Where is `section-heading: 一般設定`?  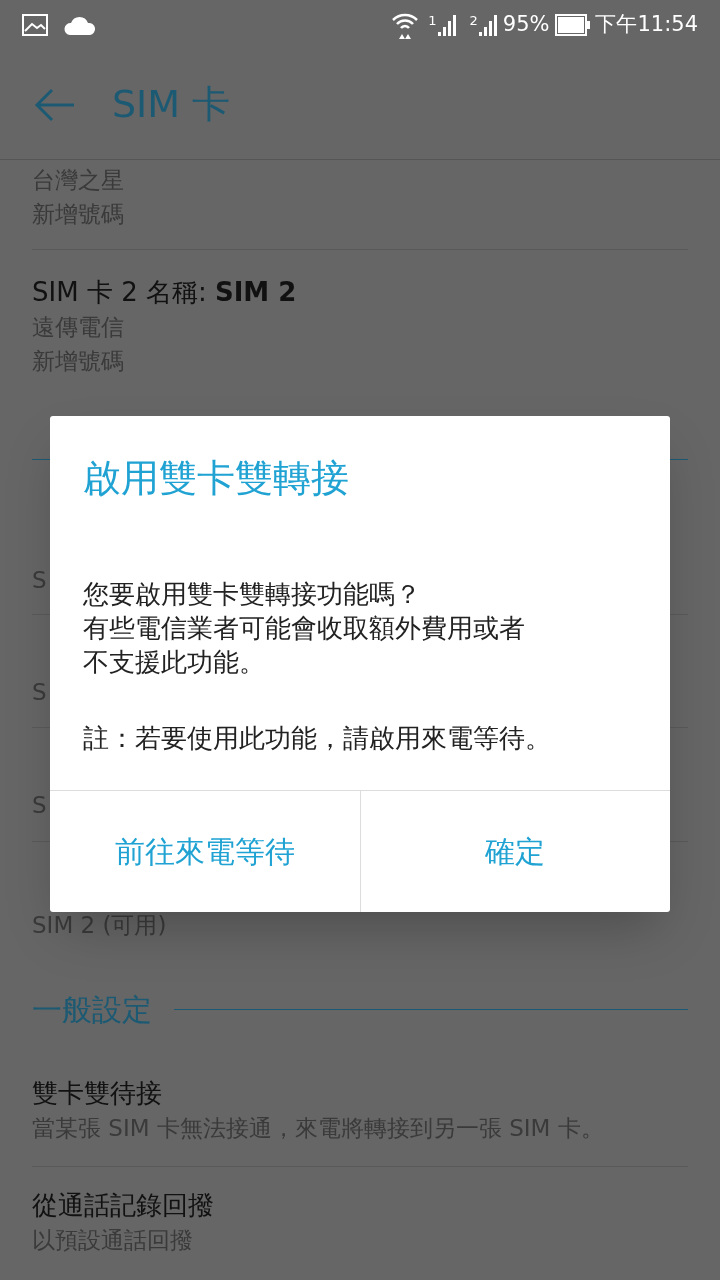
section-heading: 一般設定 is located at coordinates (92, 1010).